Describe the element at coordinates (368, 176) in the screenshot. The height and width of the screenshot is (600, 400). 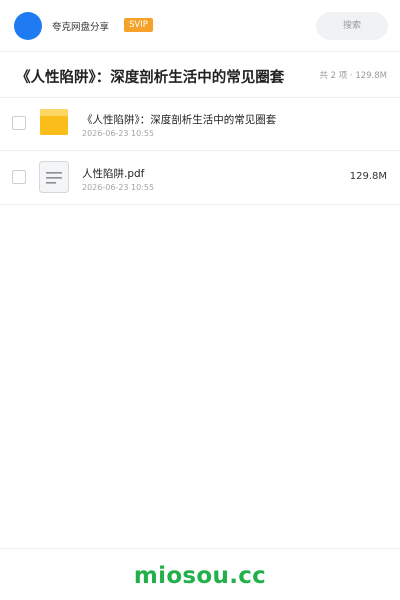
I see `file-size: 129.8M` at that location.